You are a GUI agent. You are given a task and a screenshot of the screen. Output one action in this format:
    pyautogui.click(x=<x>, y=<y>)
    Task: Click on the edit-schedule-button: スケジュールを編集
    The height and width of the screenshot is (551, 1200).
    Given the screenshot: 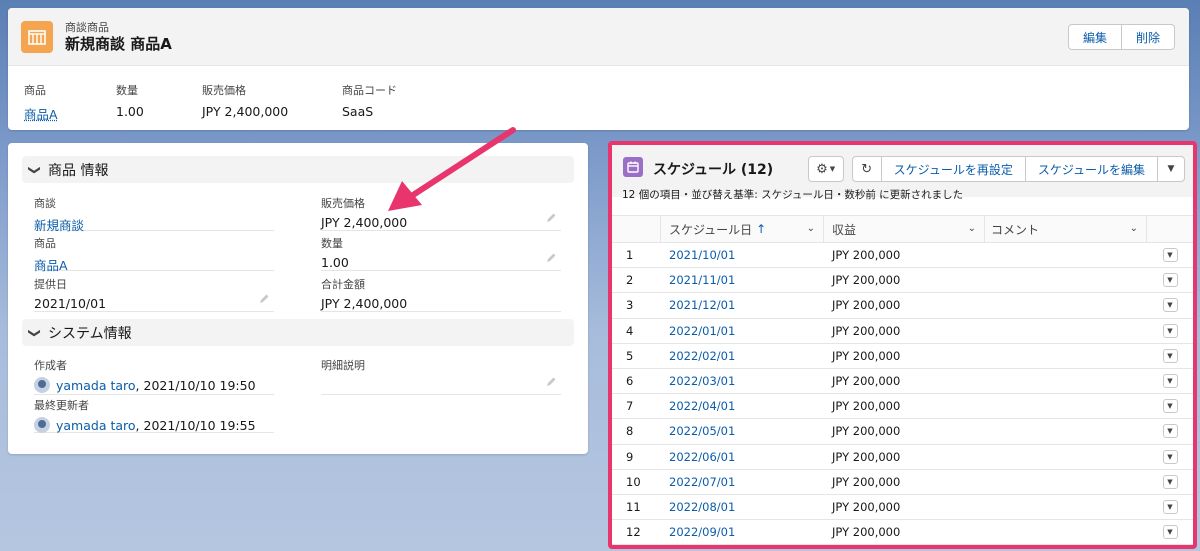 What is the action you would take?
    pyautogui.click(x=1091, y=169)
    